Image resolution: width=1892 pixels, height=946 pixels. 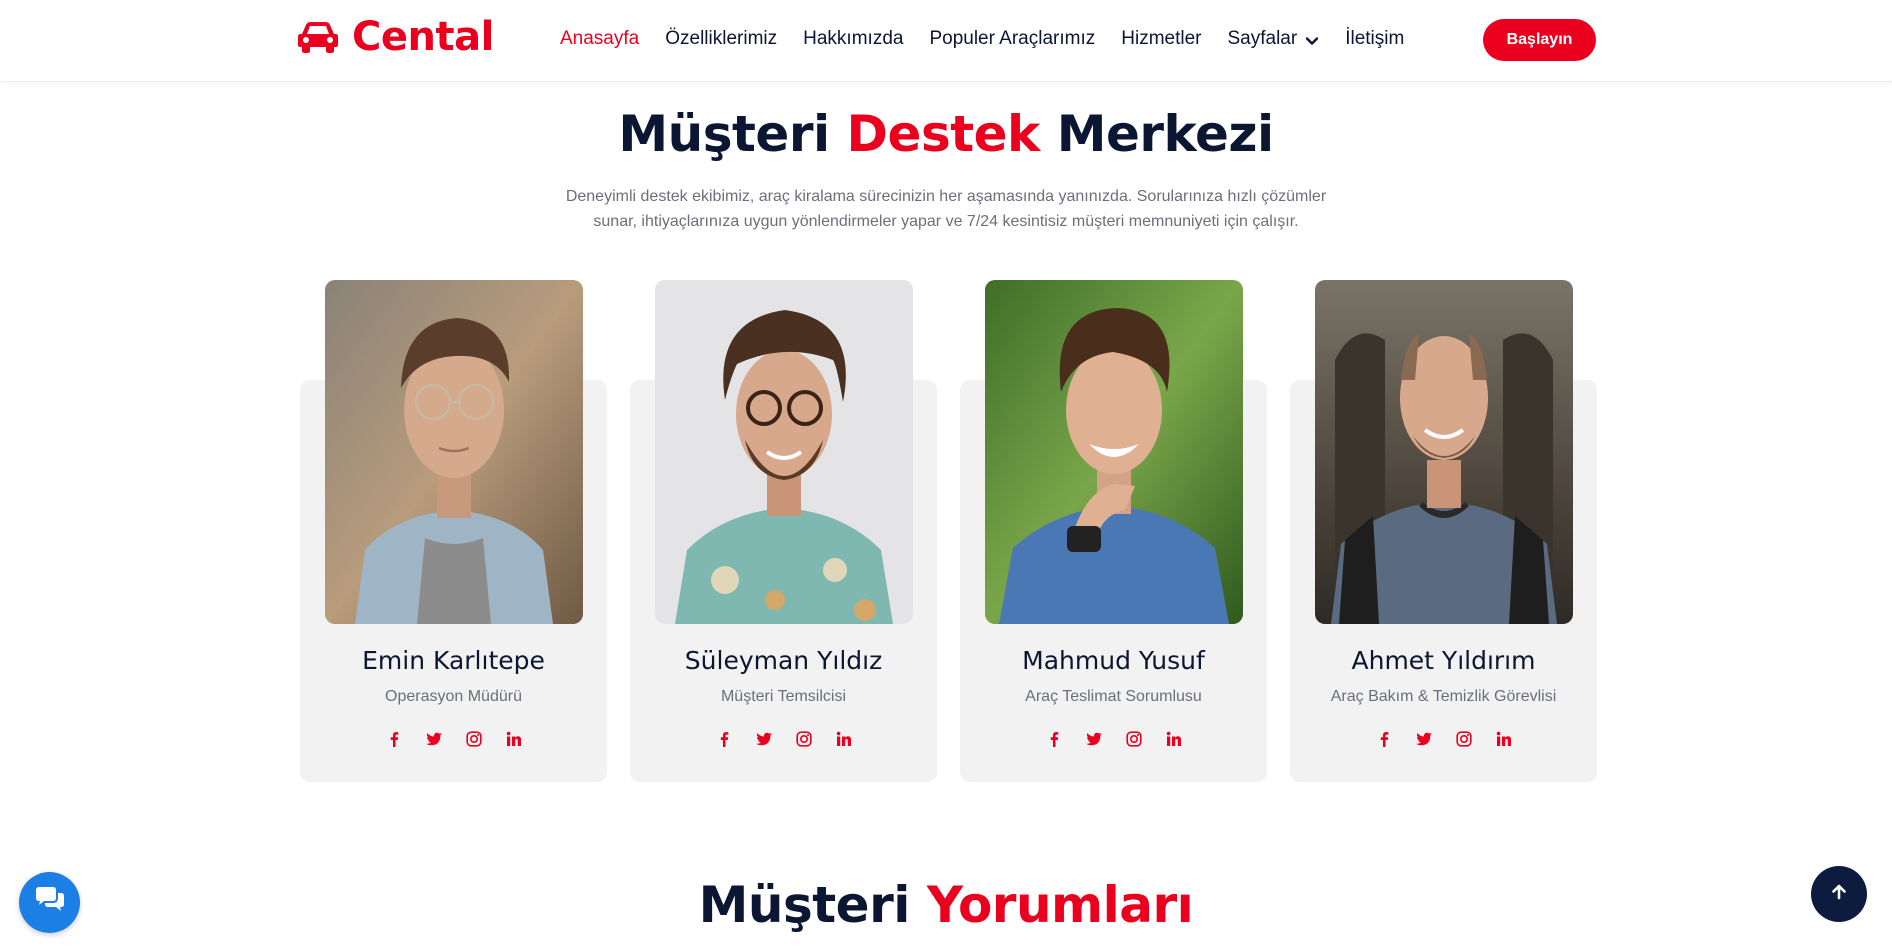 What do you see at coordinates (783, 696) in the screenshot?
I see `team-member-role: Müşteri Temsilcisi` at bounding box center [783, 696].